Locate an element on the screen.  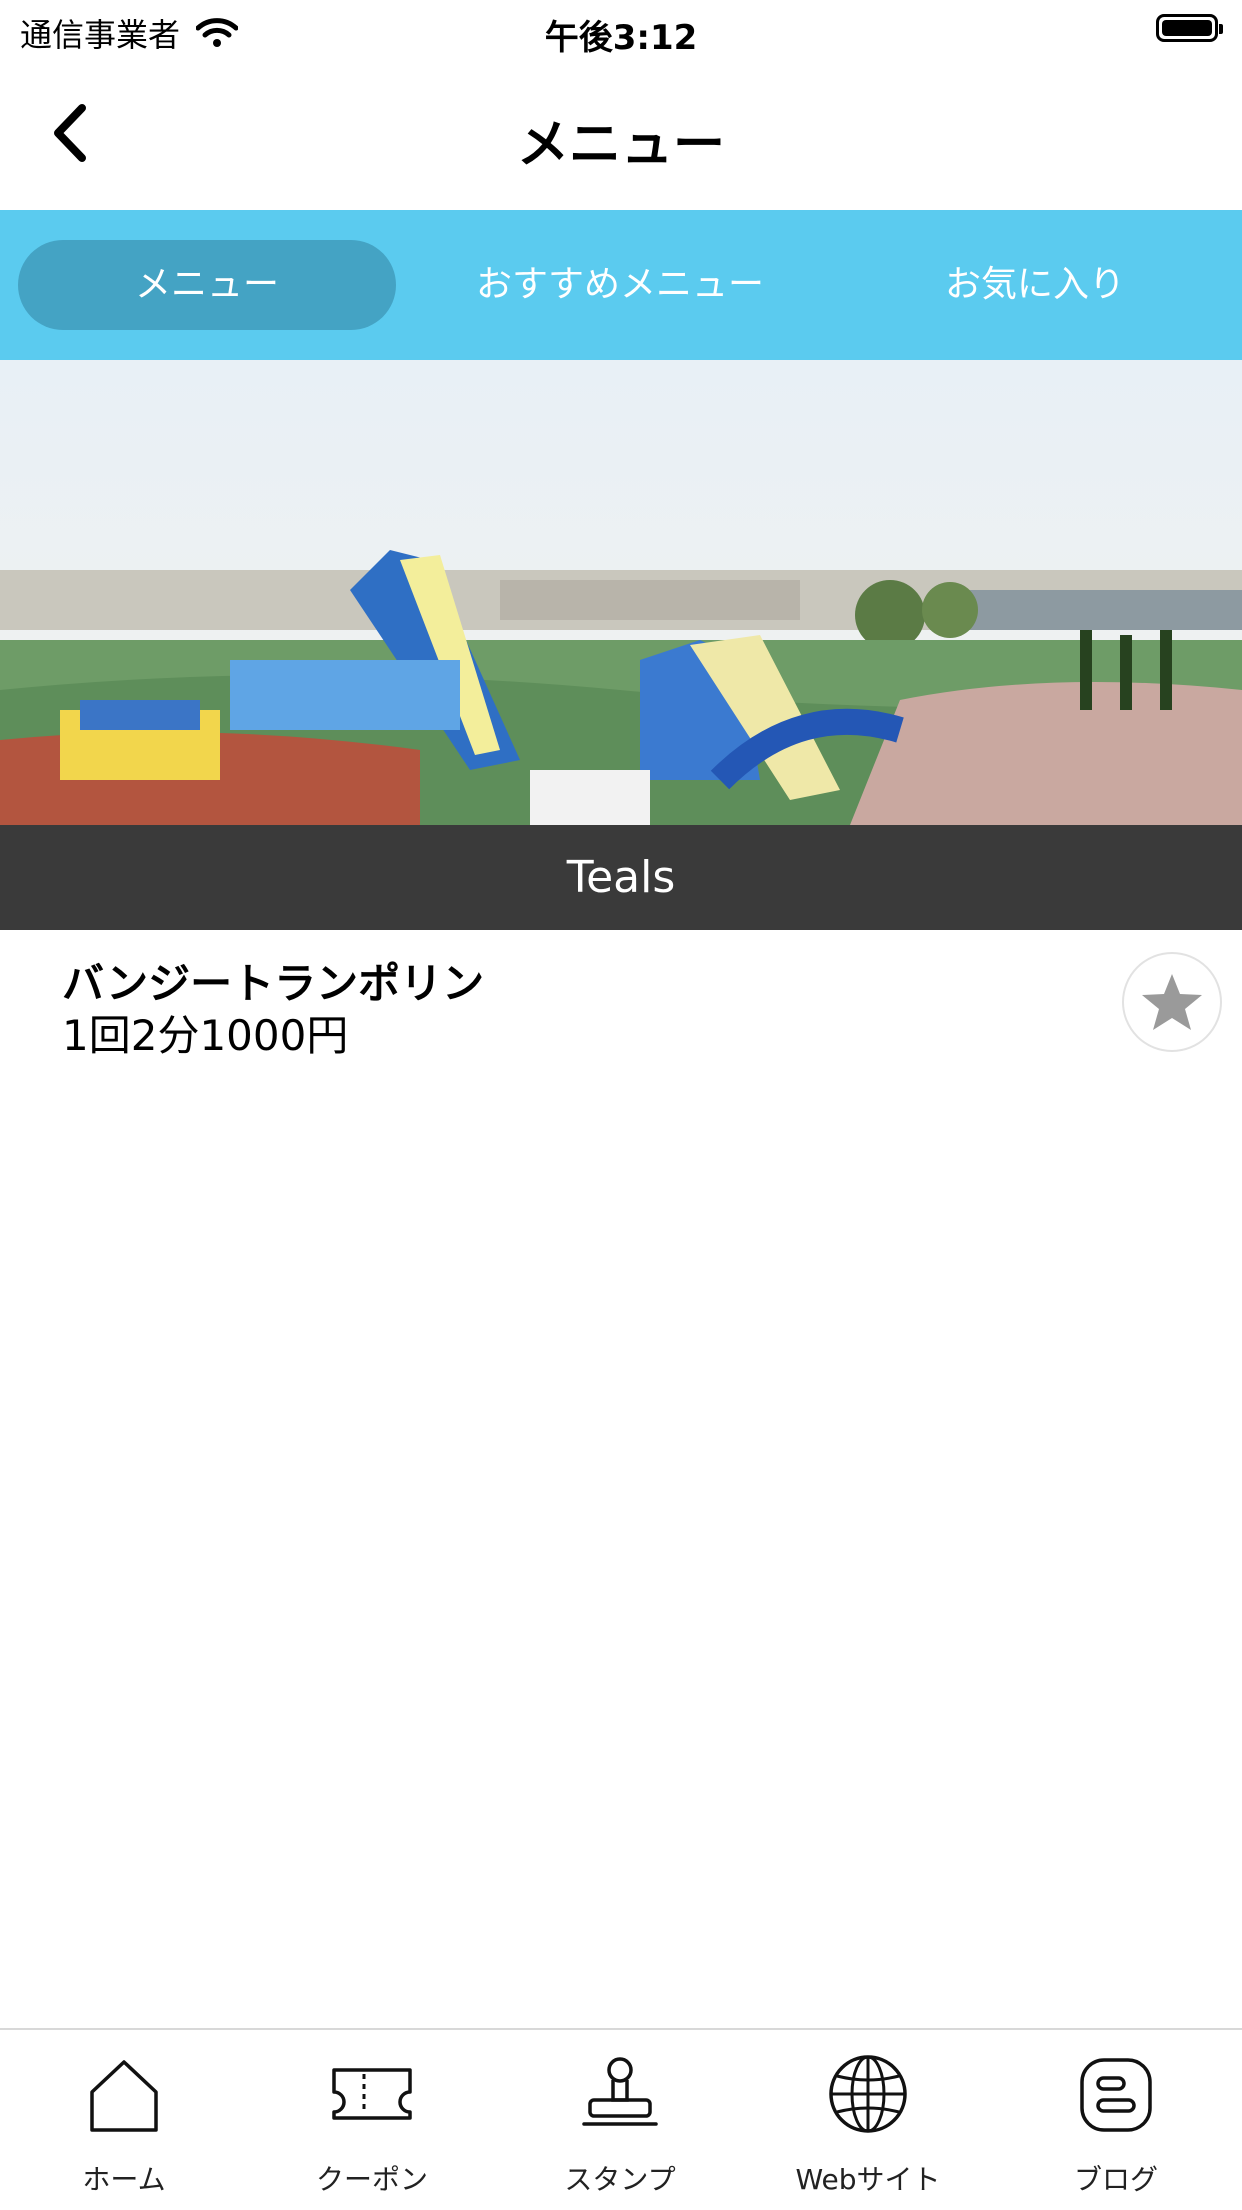
status-time: 午後3:12 is located at coordinates (621, 38).